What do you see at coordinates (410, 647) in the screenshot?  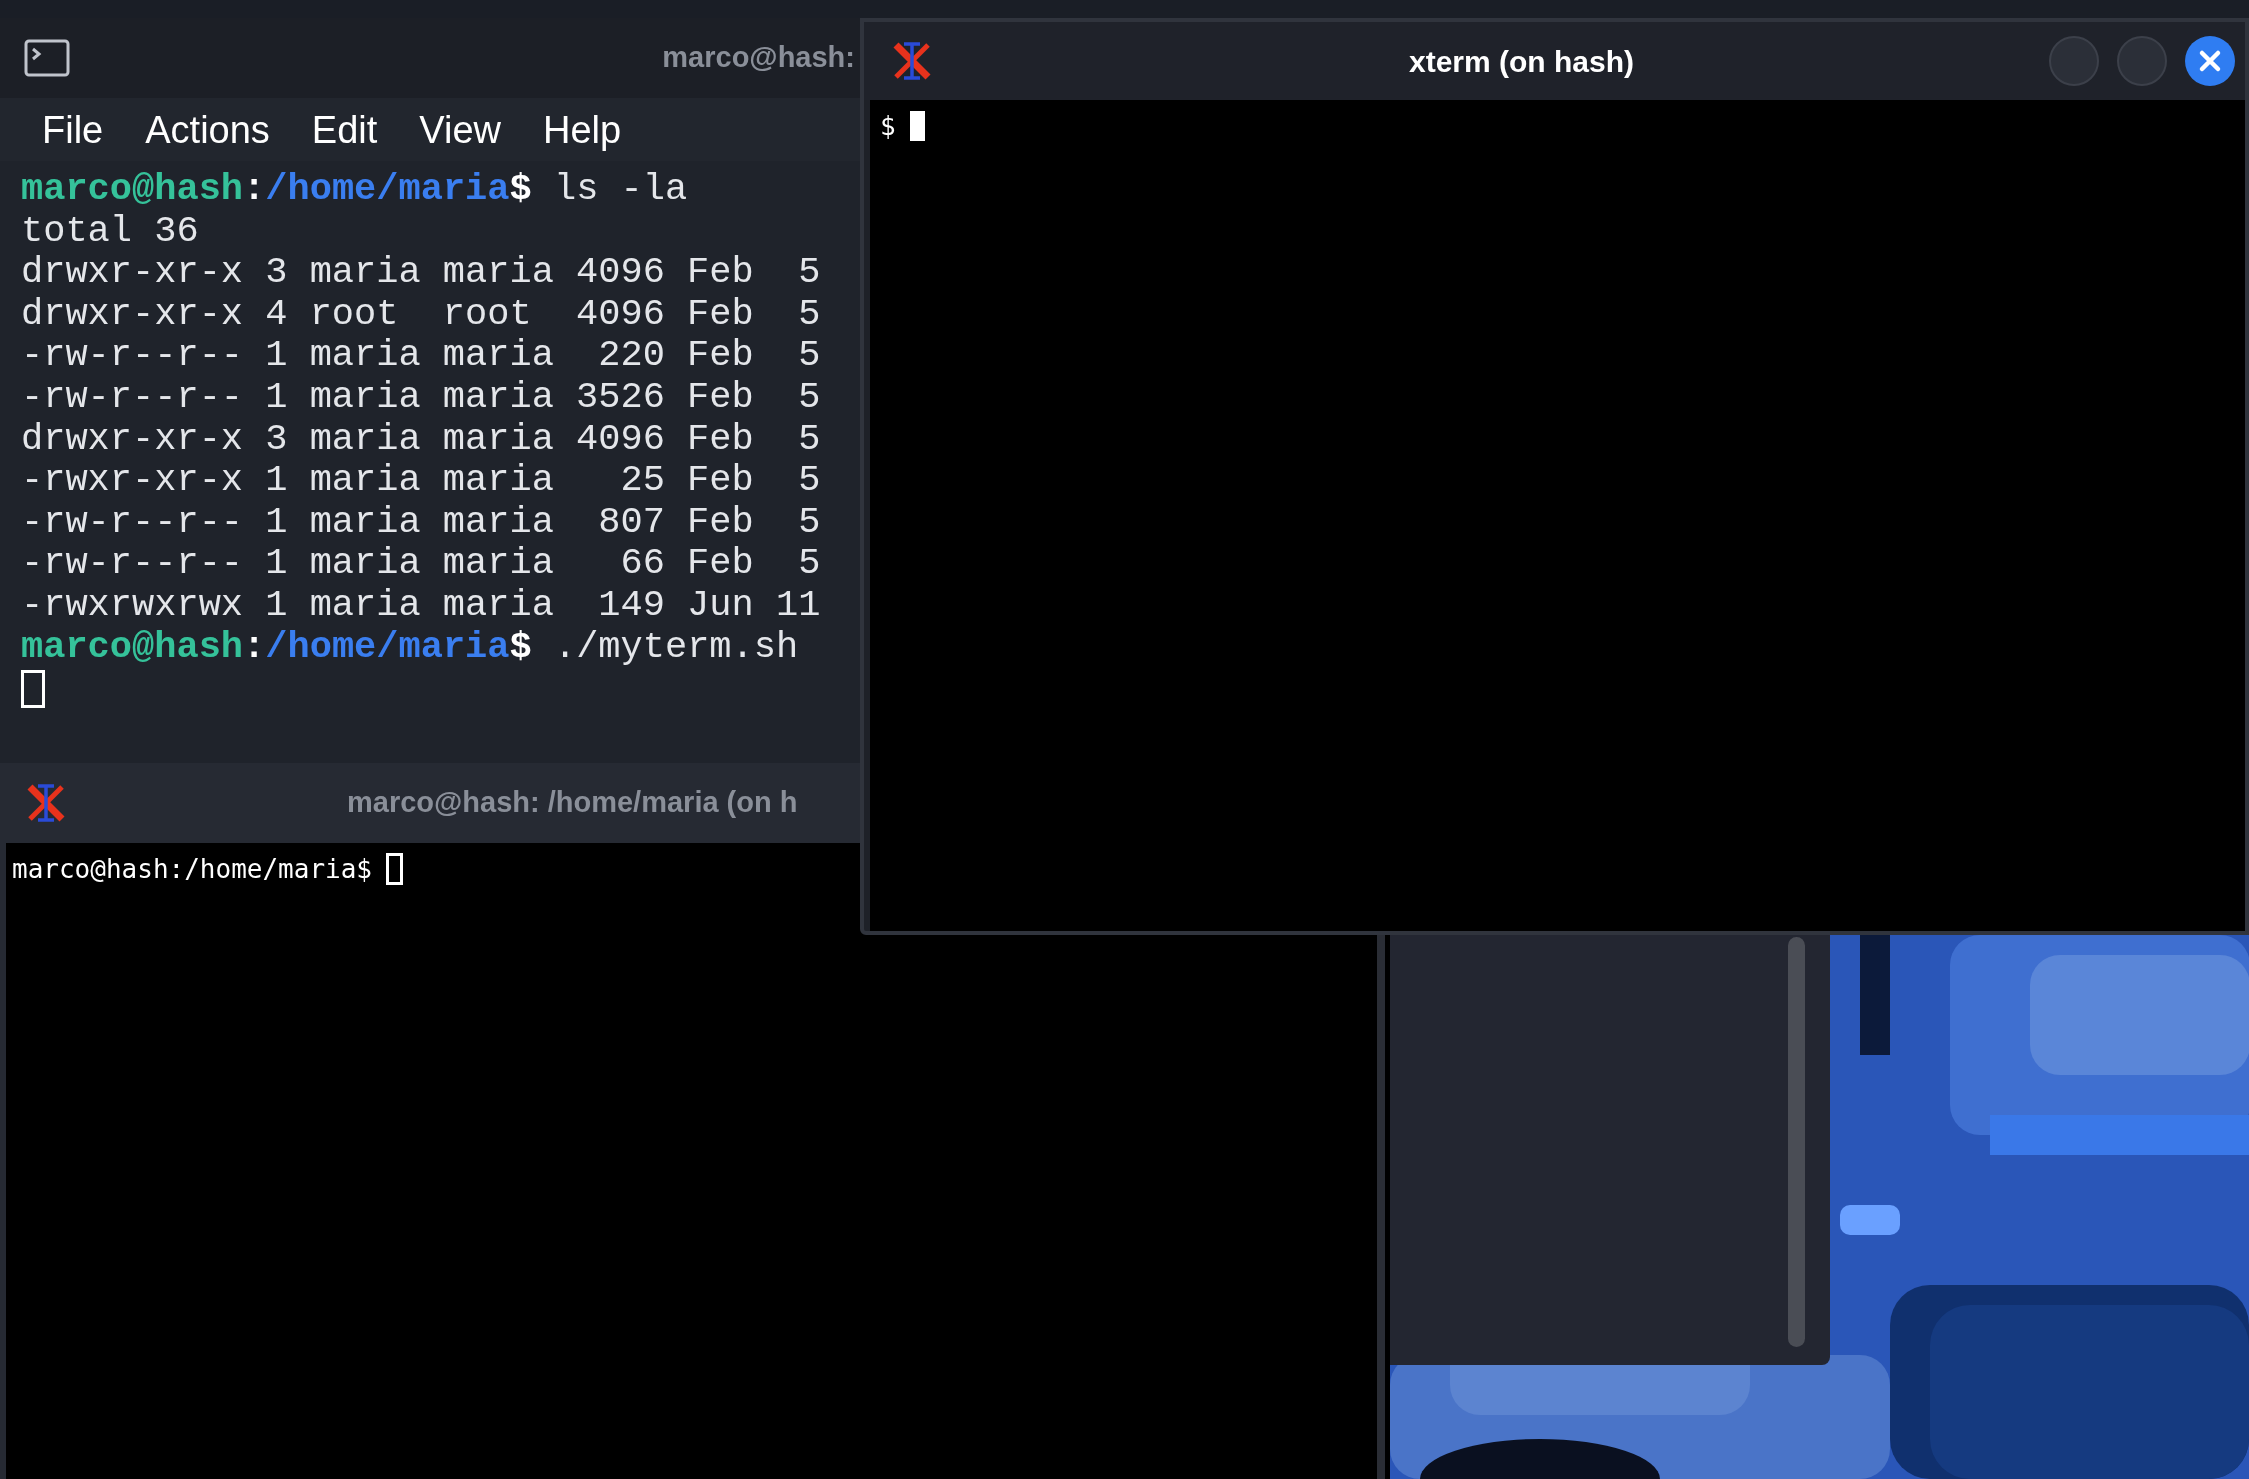 I see `prompt-line: marco@hash:/home/maria$ ./myterm.sh` at bounding box center [410, 647].